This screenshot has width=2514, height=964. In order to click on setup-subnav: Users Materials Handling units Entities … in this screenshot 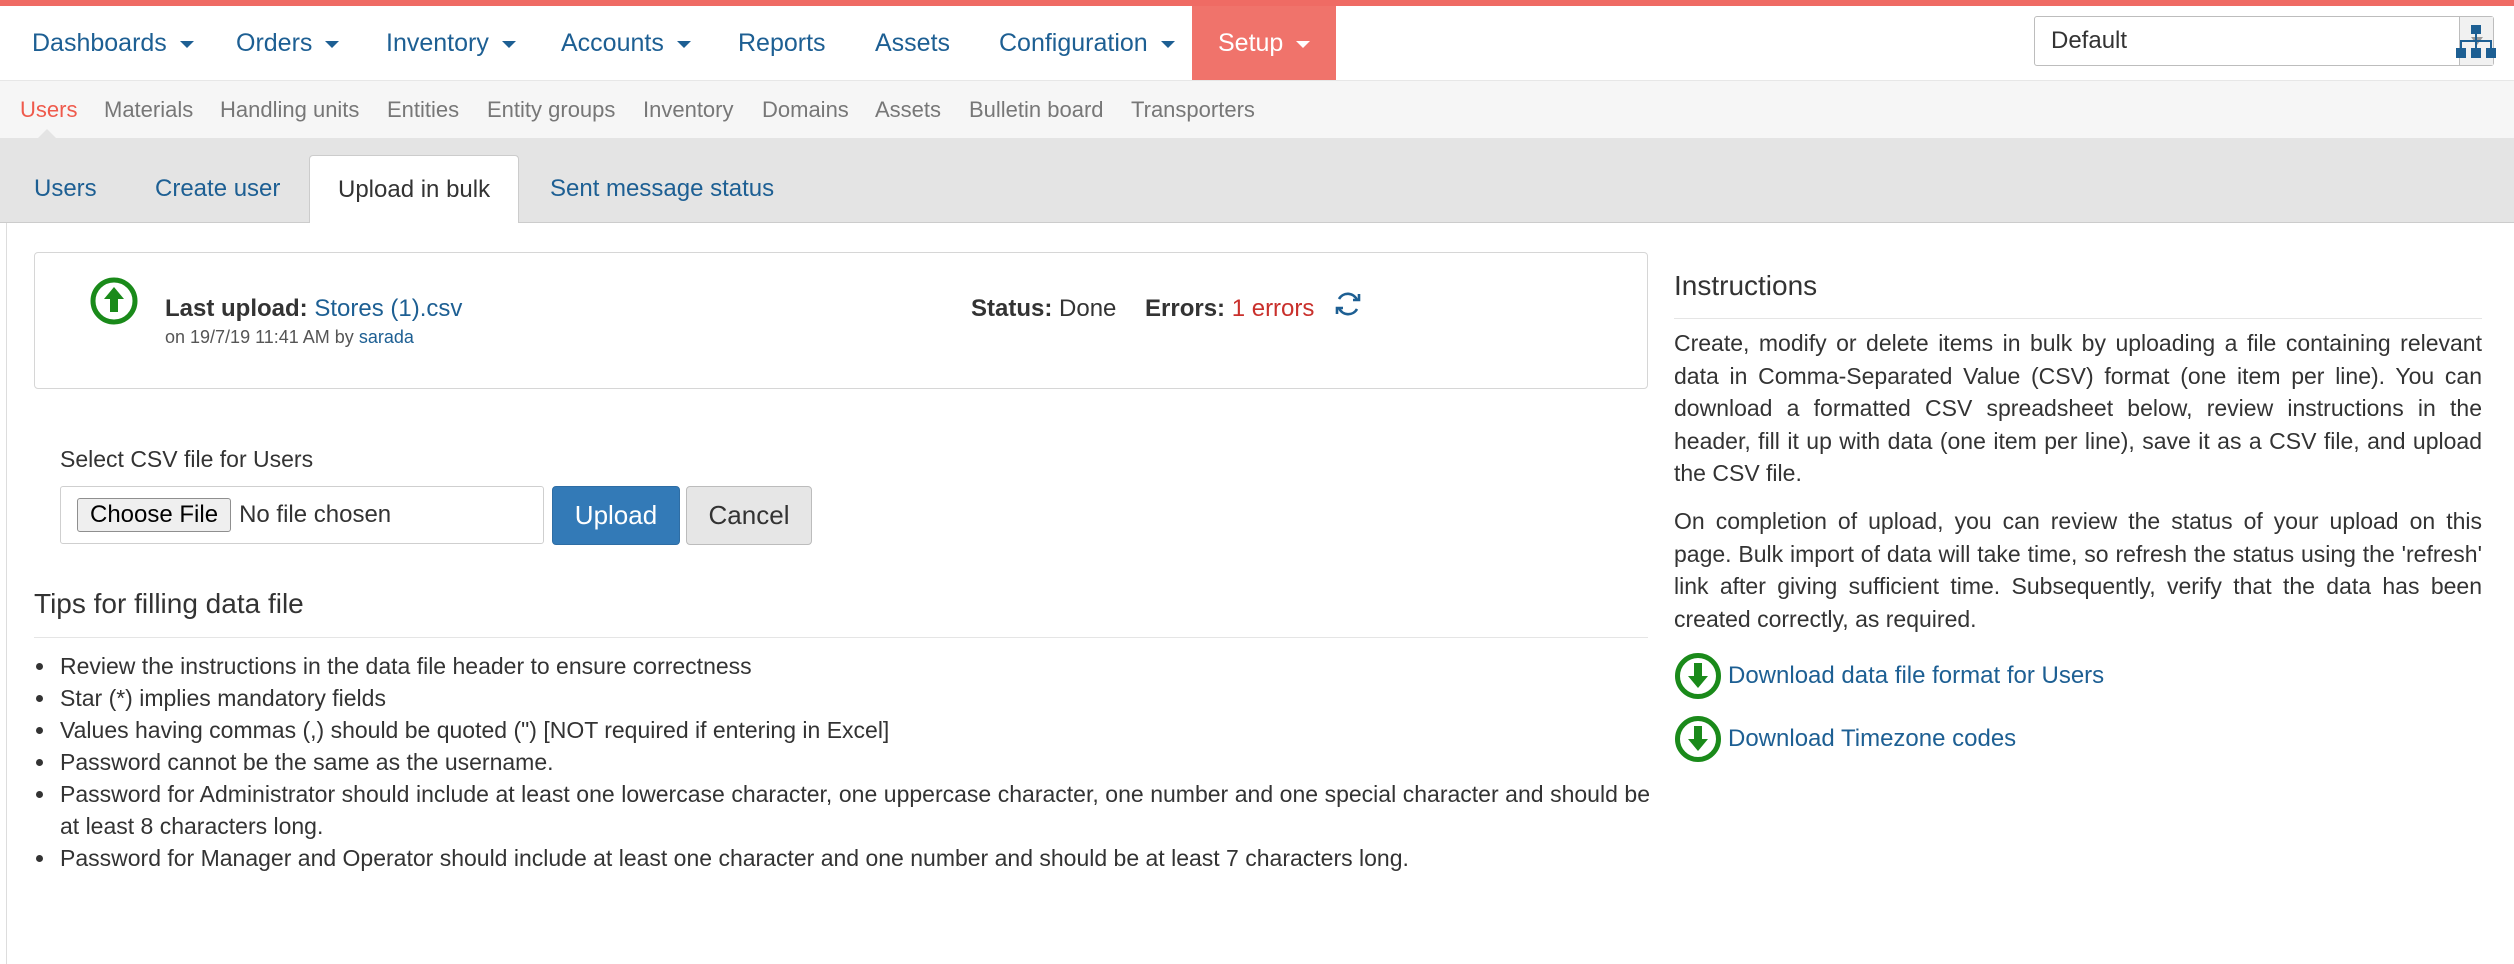, I will do `click(1257, 109)`.